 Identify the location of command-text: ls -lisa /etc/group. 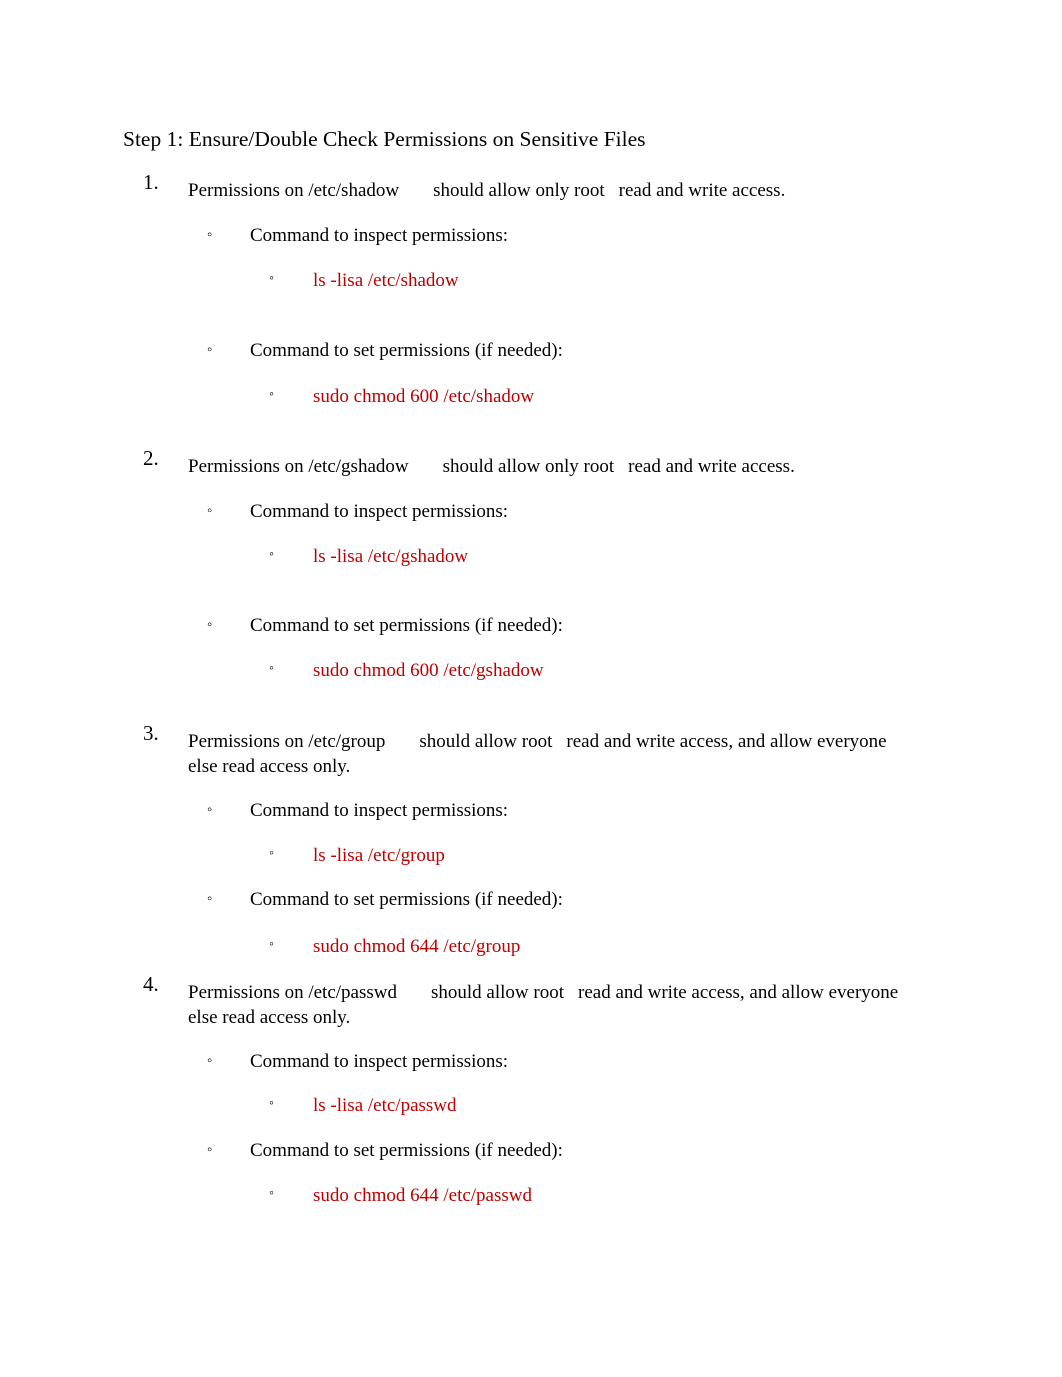
(379, 855).